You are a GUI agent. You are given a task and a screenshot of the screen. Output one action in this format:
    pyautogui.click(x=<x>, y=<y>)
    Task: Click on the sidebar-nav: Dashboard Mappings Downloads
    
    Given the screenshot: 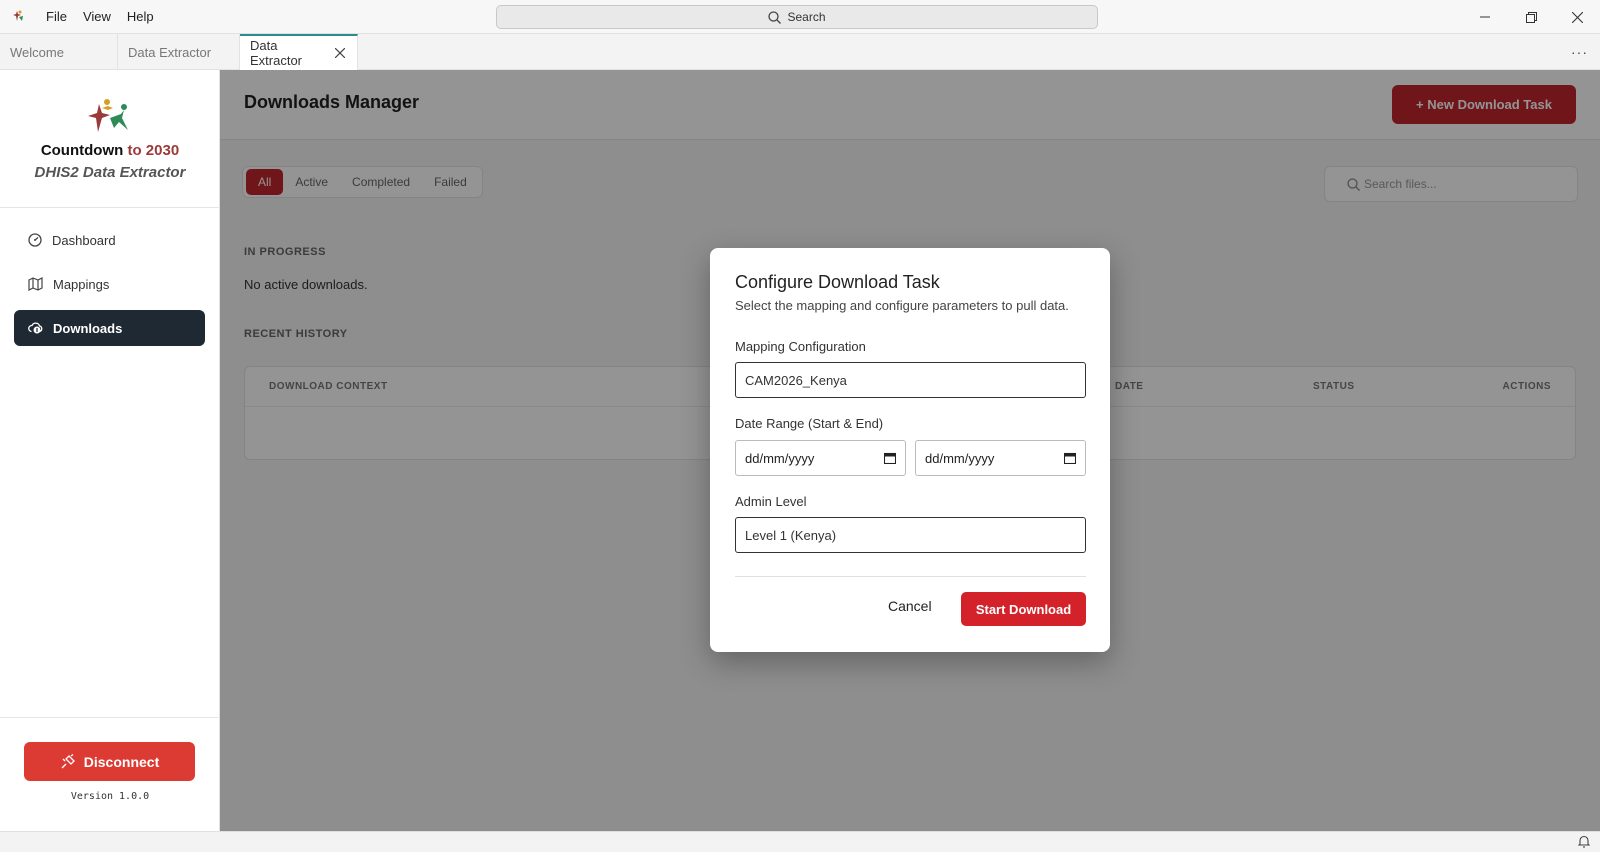 What is the action you would take?
    pyautogui.click(x=109, y=288)
    